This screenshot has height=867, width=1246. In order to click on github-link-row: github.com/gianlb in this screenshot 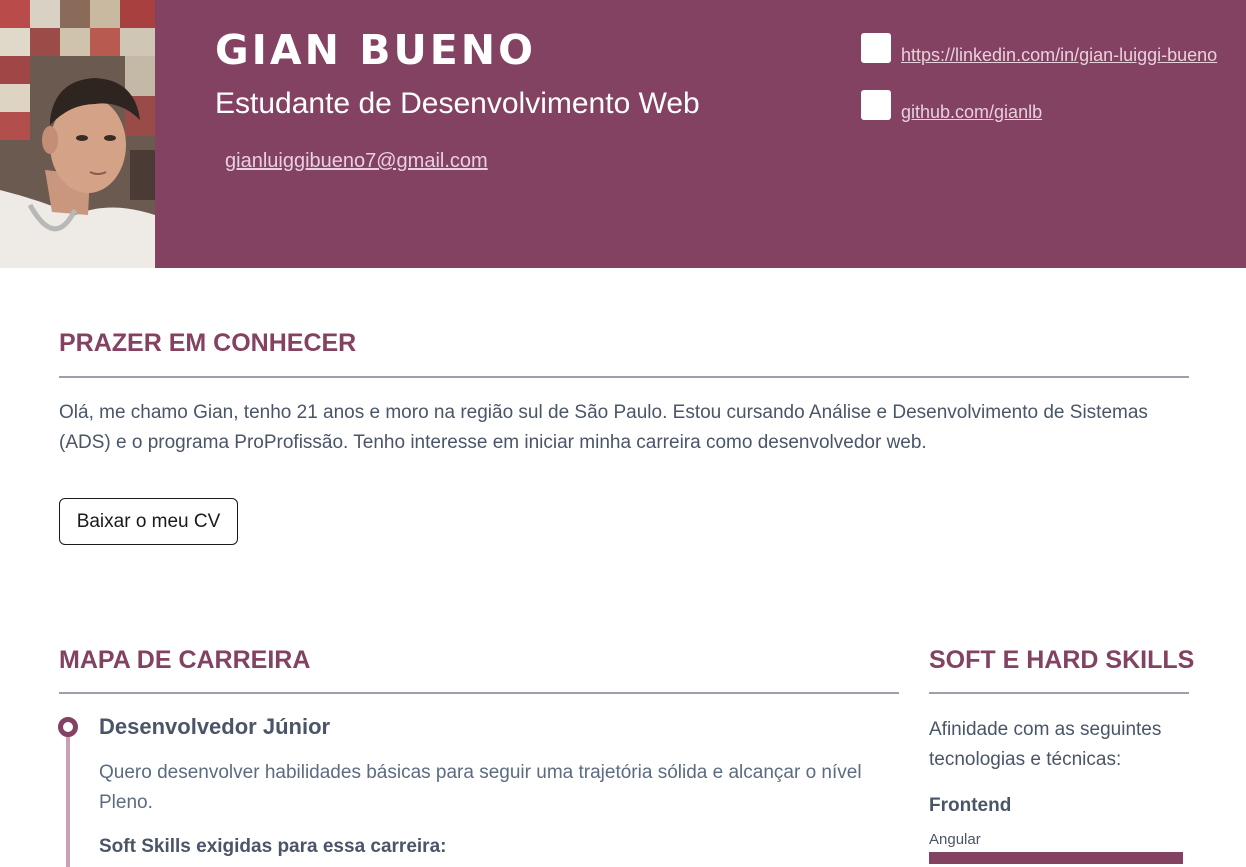, I will do `click(951, 106)`.